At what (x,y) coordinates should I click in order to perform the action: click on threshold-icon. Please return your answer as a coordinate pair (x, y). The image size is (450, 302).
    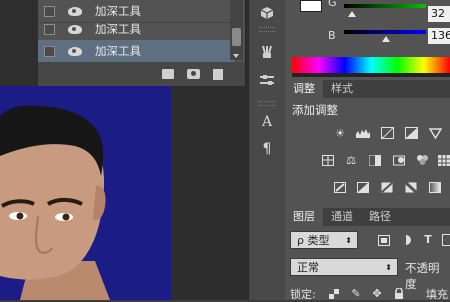
    Looking at the image, I should click on (387, 187).